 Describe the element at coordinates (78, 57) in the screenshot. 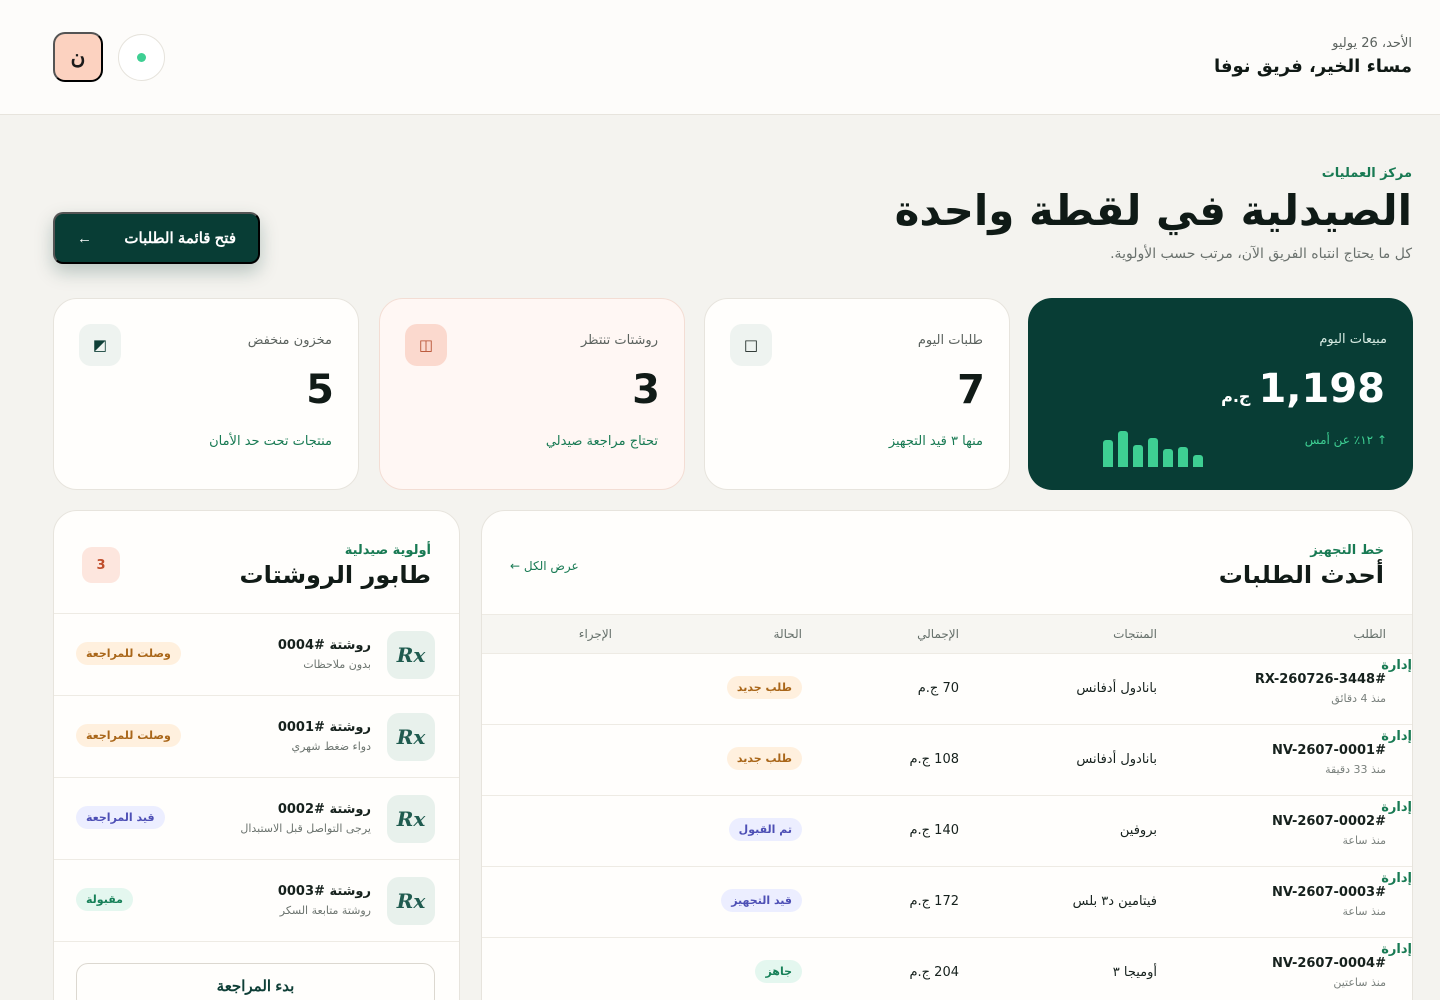

I see `user-avatar-button: ن` at that location.